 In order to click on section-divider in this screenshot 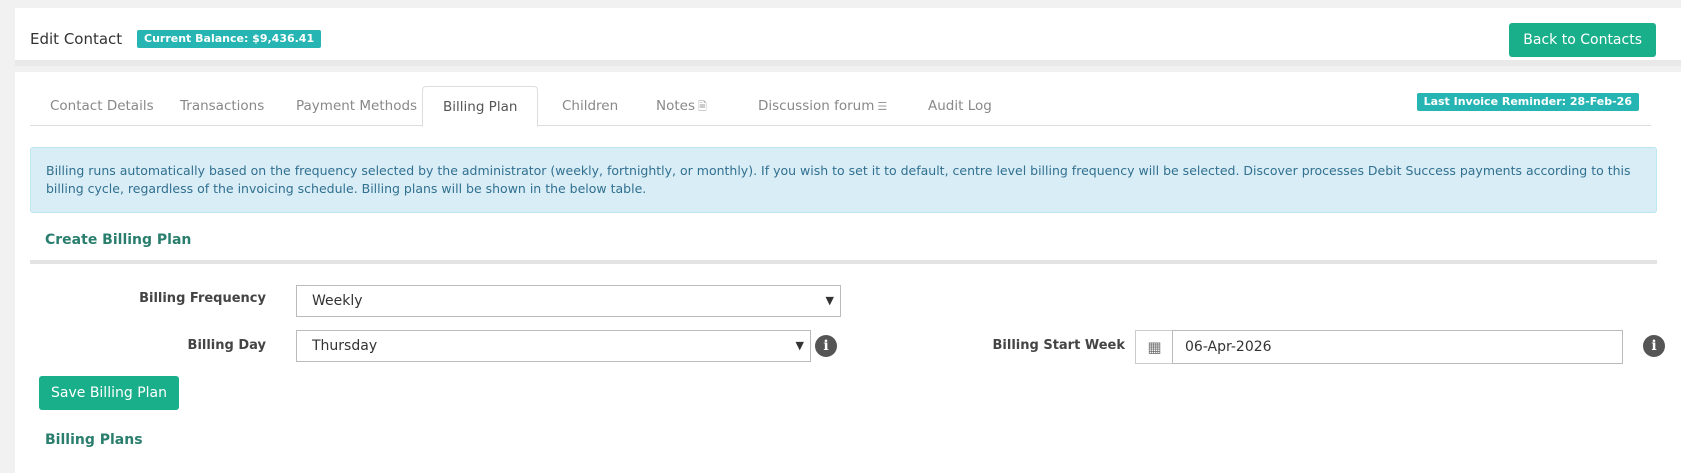, I will do `click(843, 262)`.